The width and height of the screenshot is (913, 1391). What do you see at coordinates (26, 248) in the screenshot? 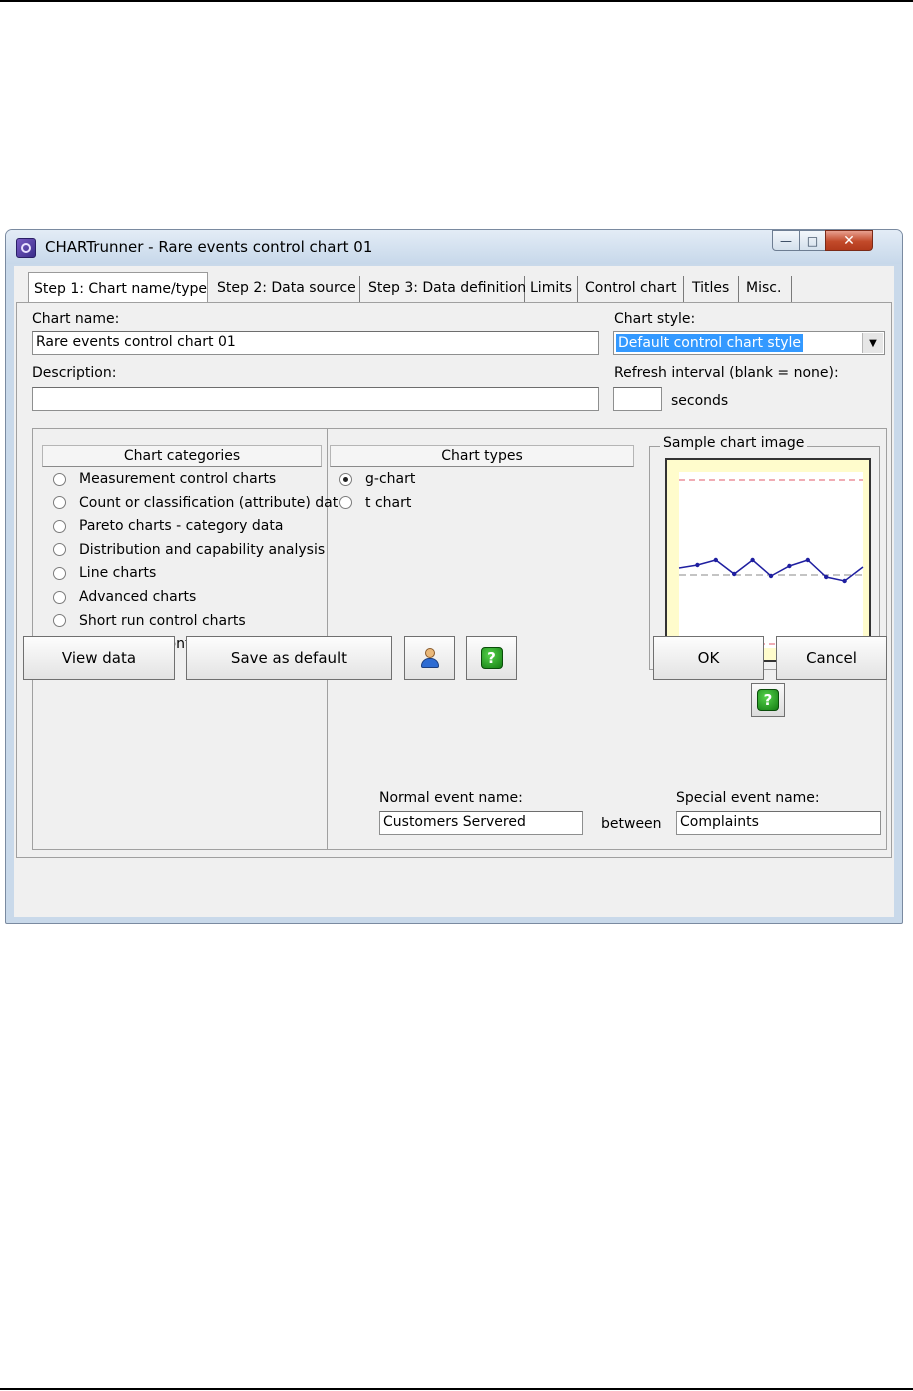
I see `chartrunner-app-icon` at bounding box center [26, 248].